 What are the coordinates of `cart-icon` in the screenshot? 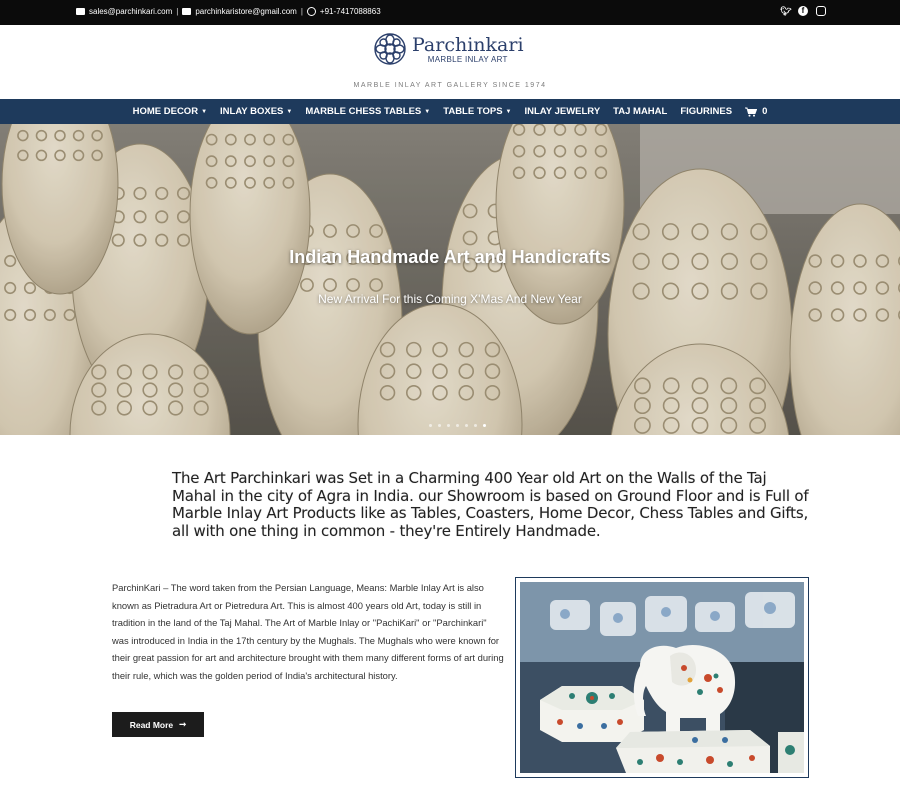 It's located at (751, 112).